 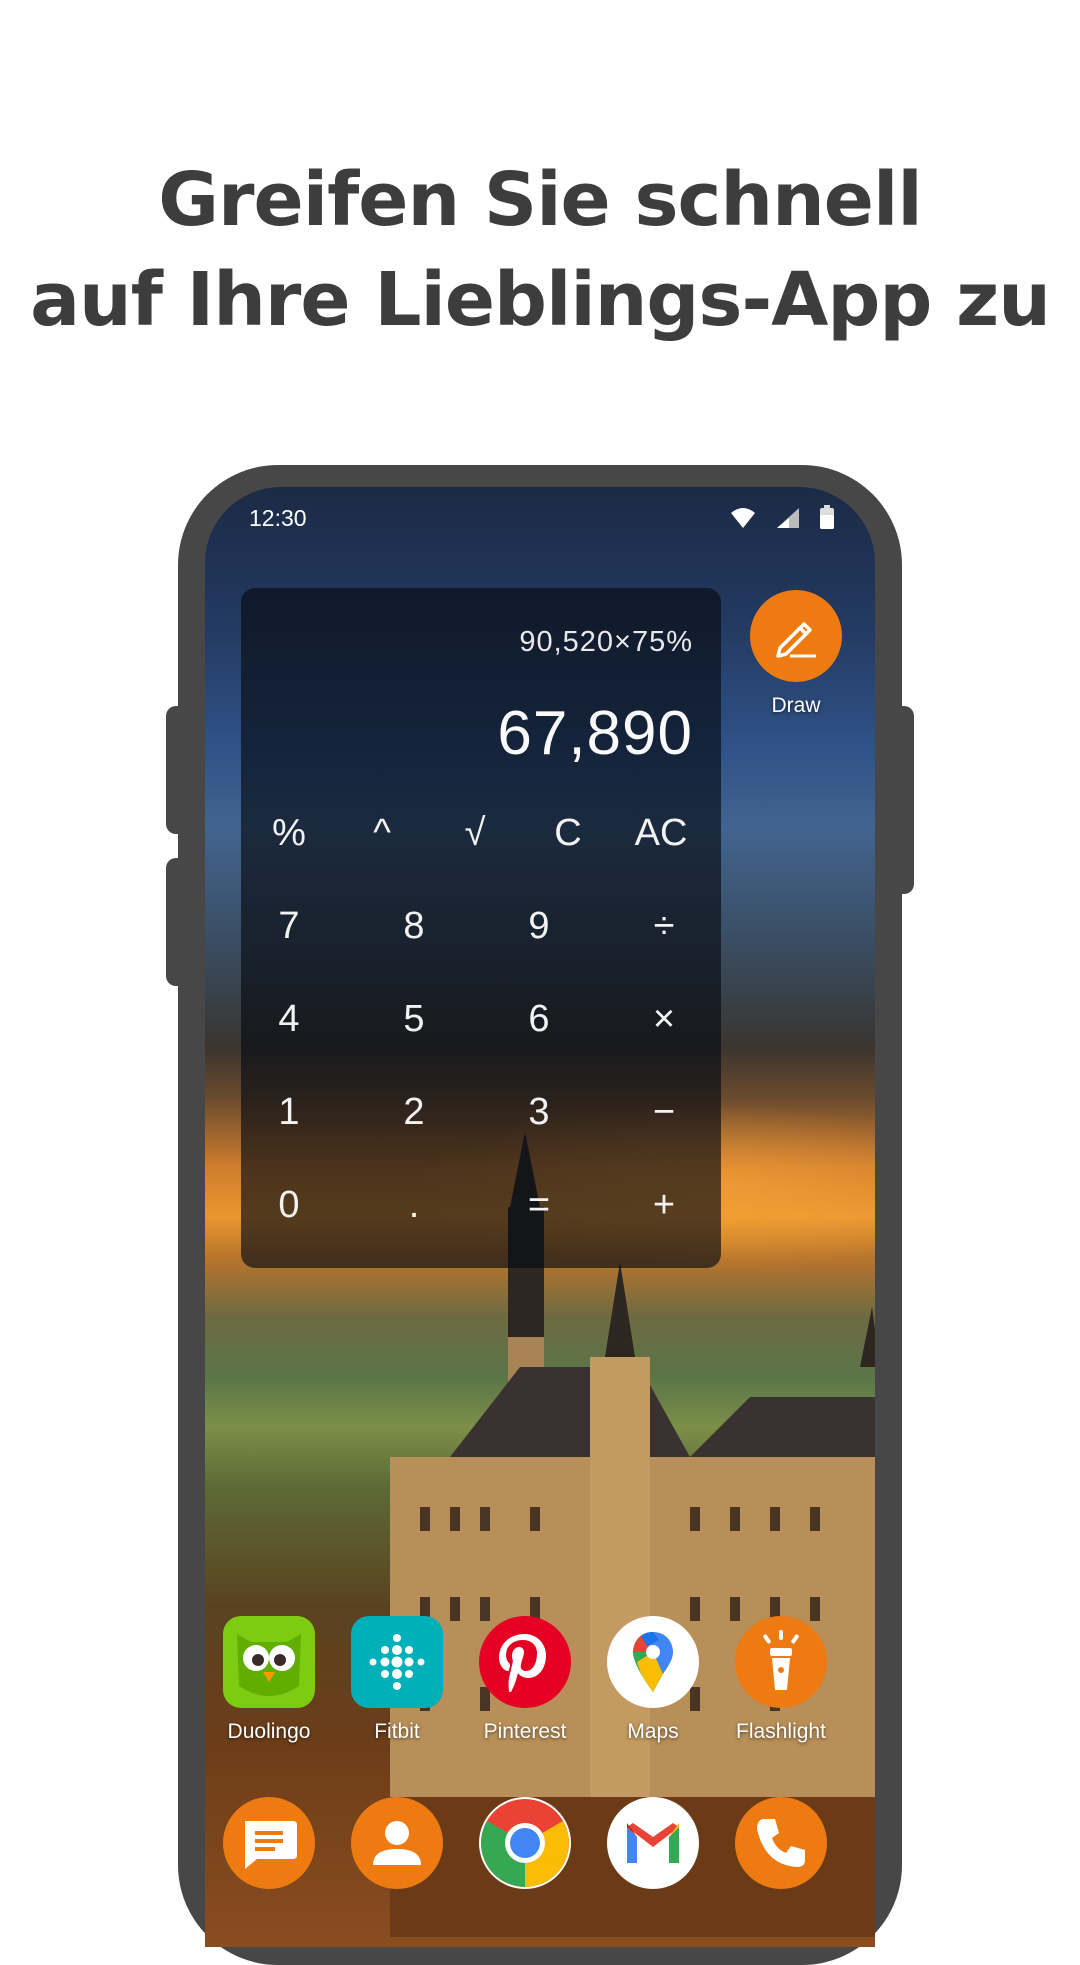 I want to click on dock-gmail, so click(x=653, y=1843).